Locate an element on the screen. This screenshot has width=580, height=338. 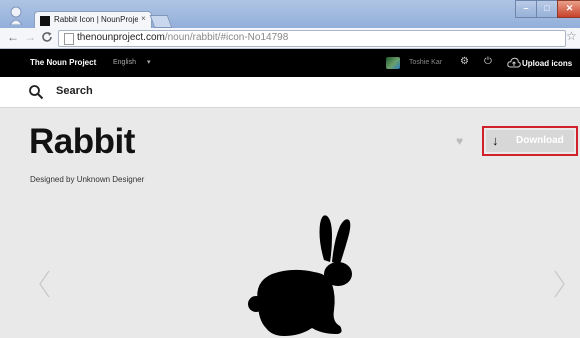
search-input: Search is located at coordinates (74, 91).